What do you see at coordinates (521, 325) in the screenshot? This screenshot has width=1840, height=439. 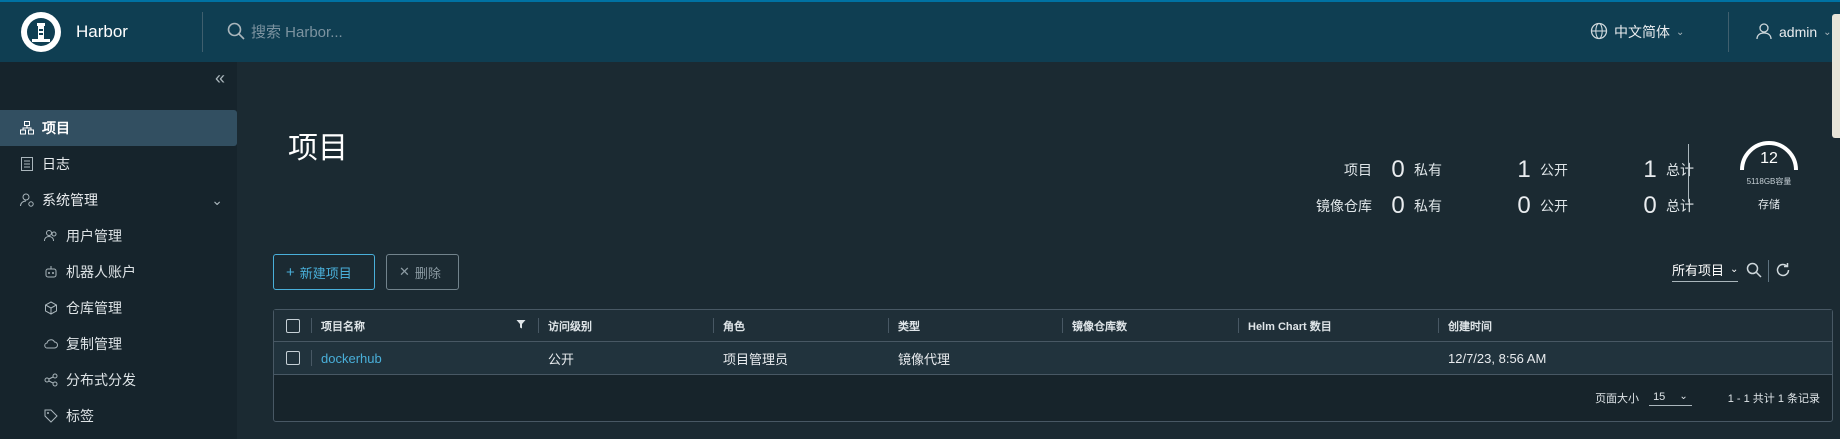 I see `filter-icon` at bounding box center [521, 325].